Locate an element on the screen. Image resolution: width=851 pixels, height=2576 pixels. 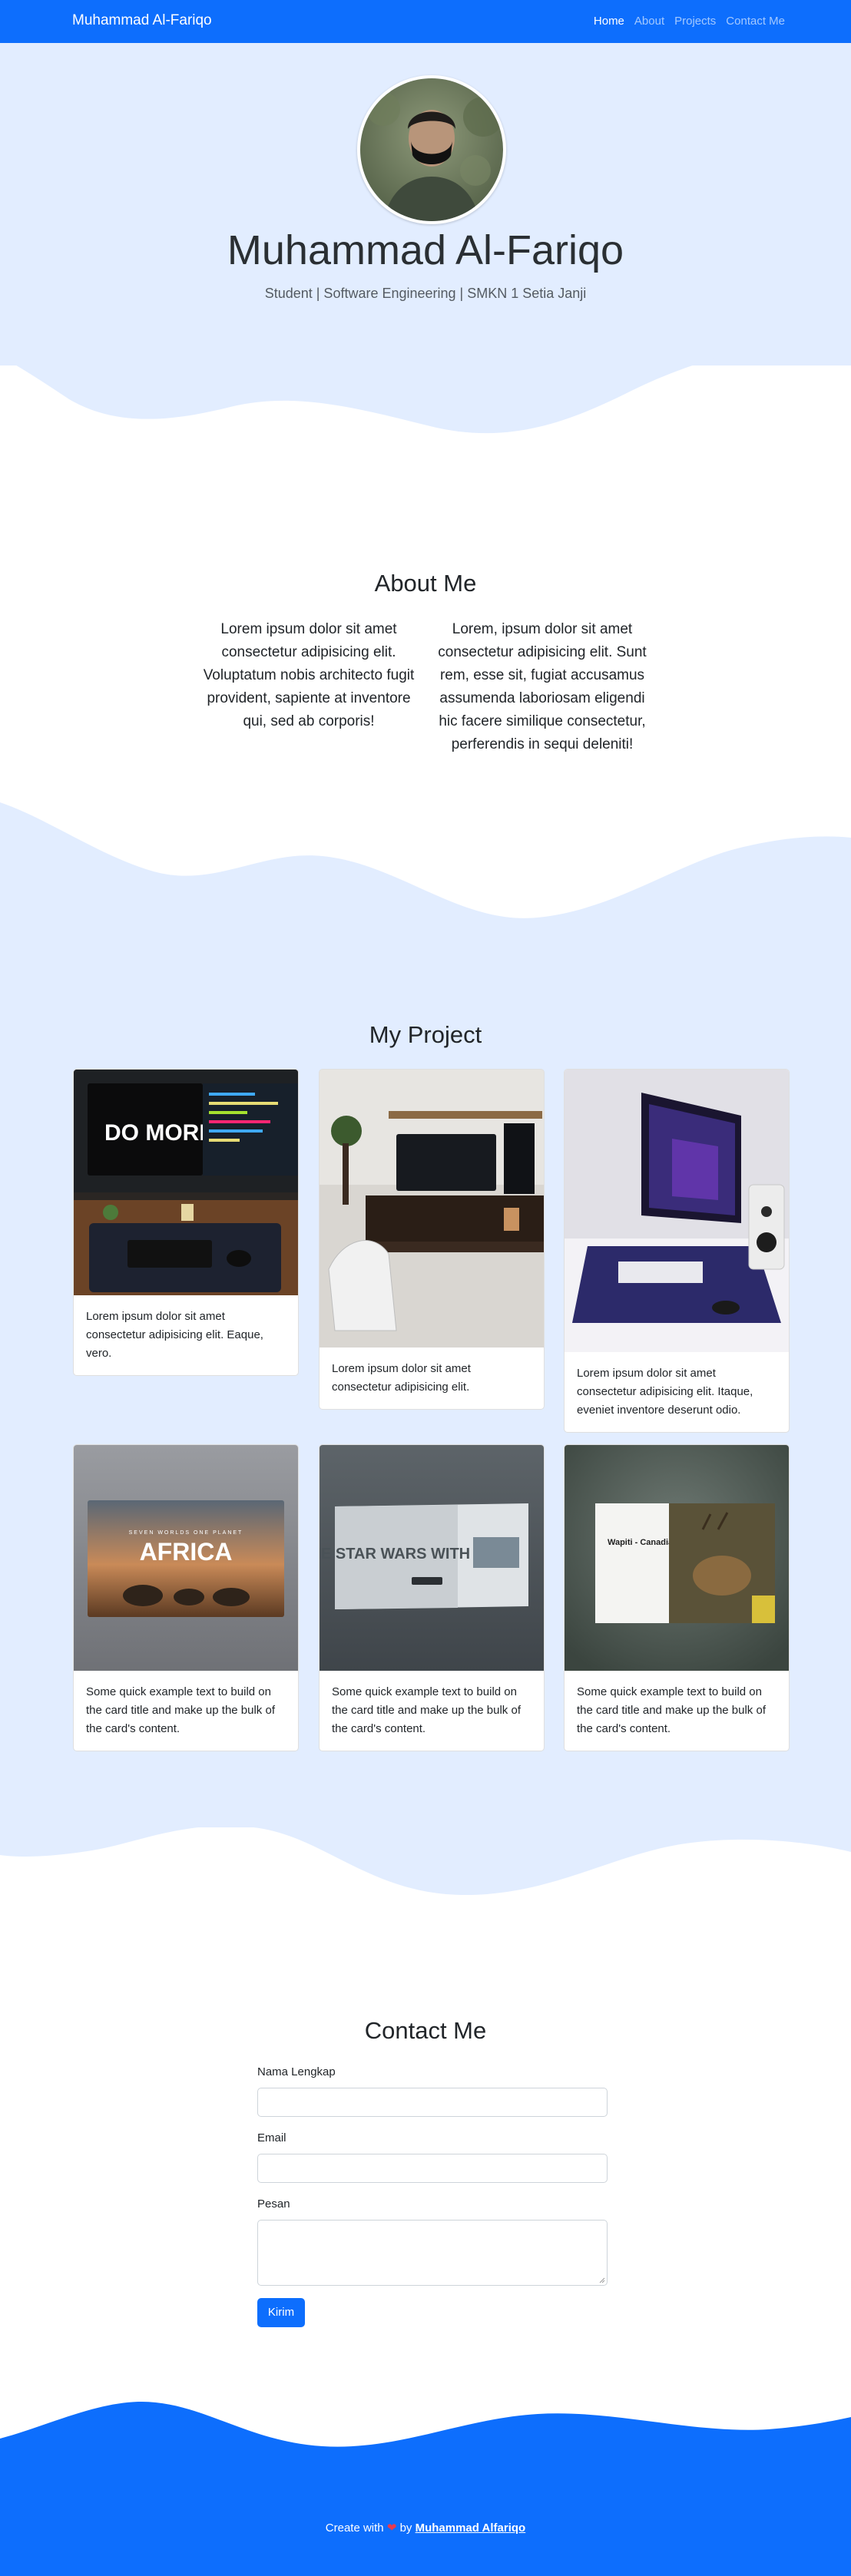
about-title: About Me is located at coordinates (425, 583).